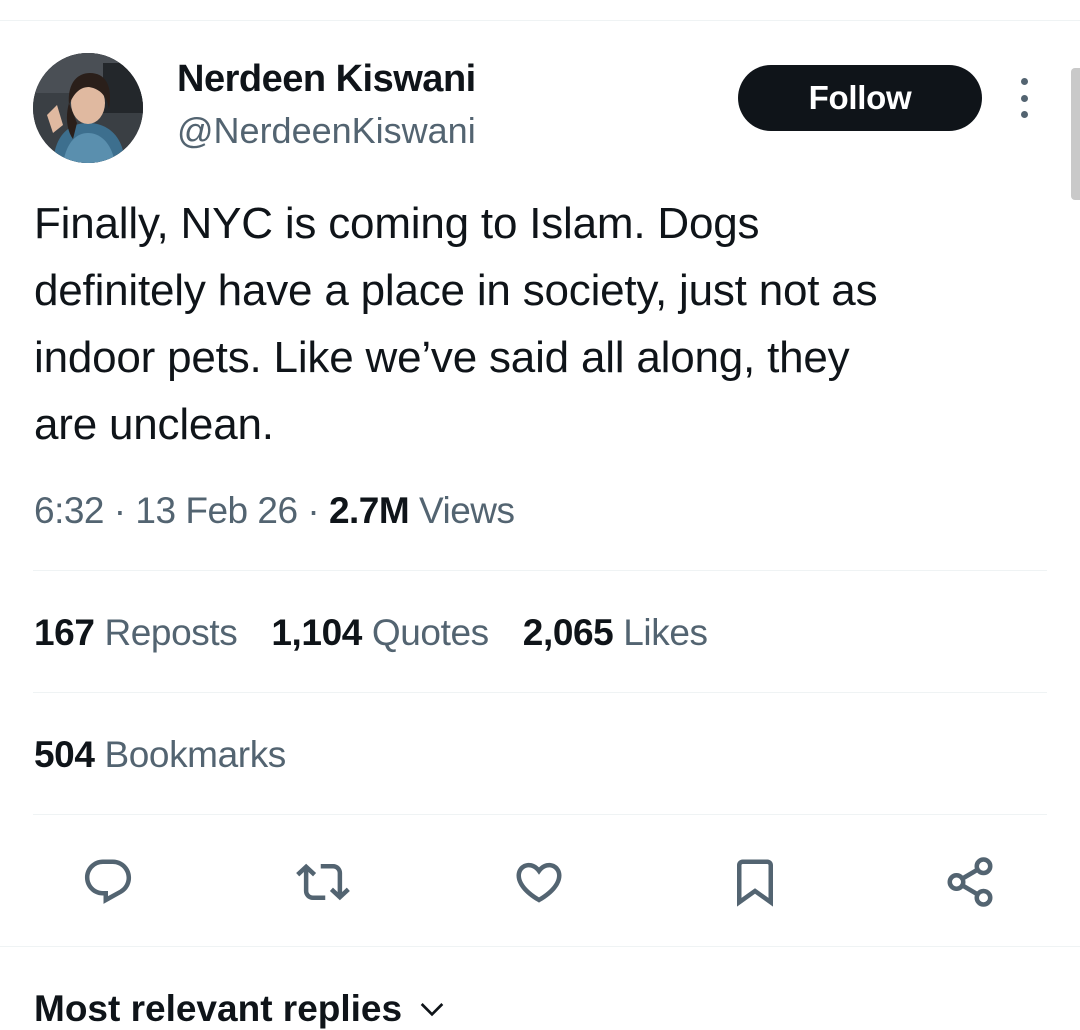 This screenshot has width=1080, height=1030. What do you see at coordinates (316, 632) in the screenshot?
I see `quotes-count: 1,104` at bounding box center [316, 632].